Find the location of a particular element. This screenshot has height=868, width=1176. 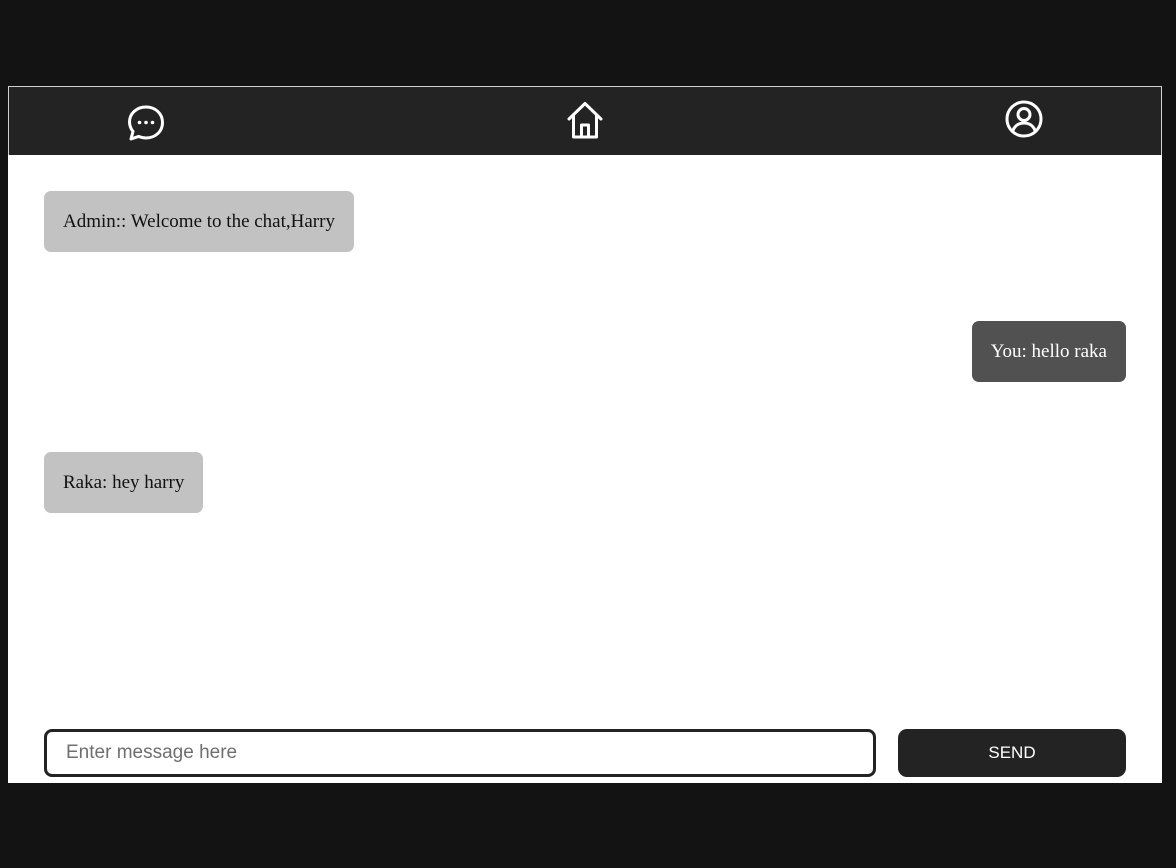

chat-bubble-icon-svg is located at coordinates (146, 123).